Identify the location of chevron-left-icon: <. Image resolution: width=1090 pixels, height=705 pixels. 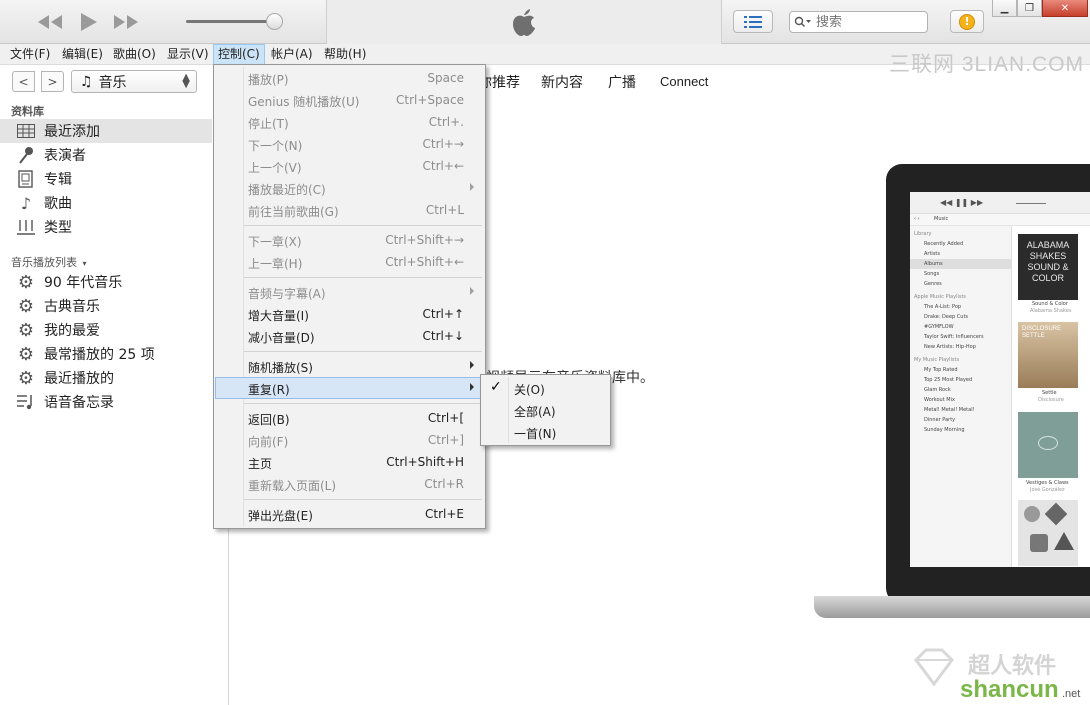
(23, 81).